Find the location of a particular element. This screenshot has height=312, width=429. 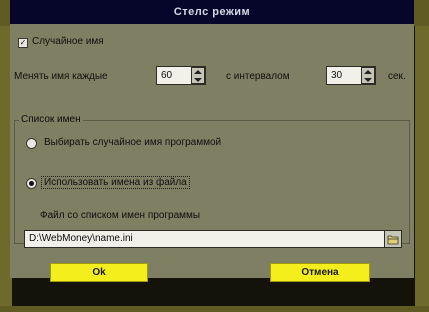

interval-spinner is located at coordinates (368, 75).